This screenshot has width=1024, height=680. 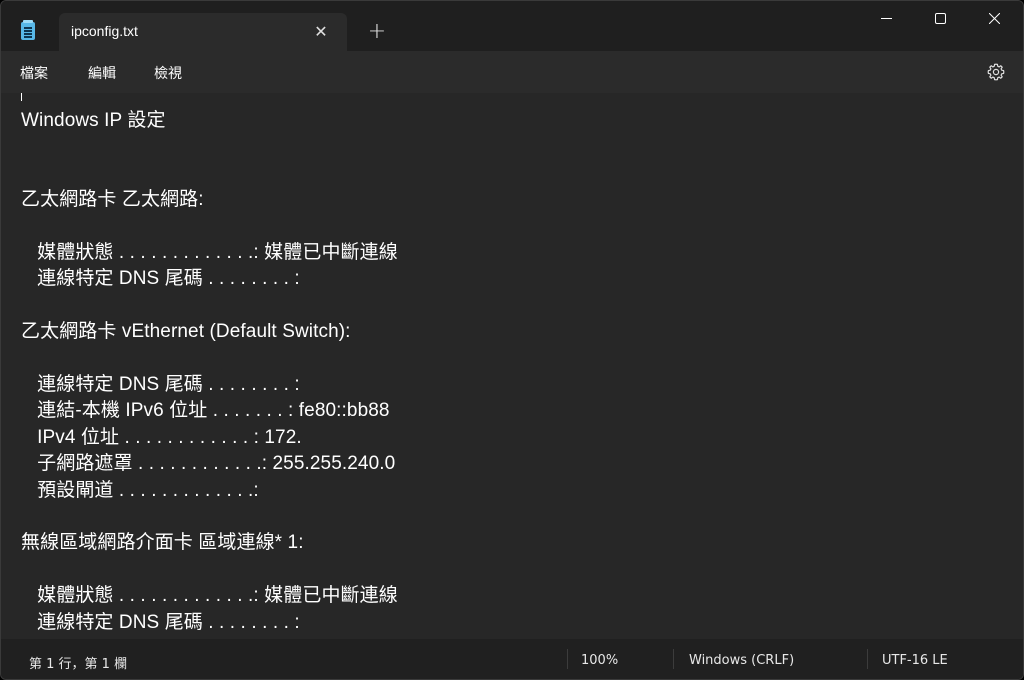 I want to click on editor-line: 無線區域網路介面卡 區域連線* 1:, so click(x=162, y=543).